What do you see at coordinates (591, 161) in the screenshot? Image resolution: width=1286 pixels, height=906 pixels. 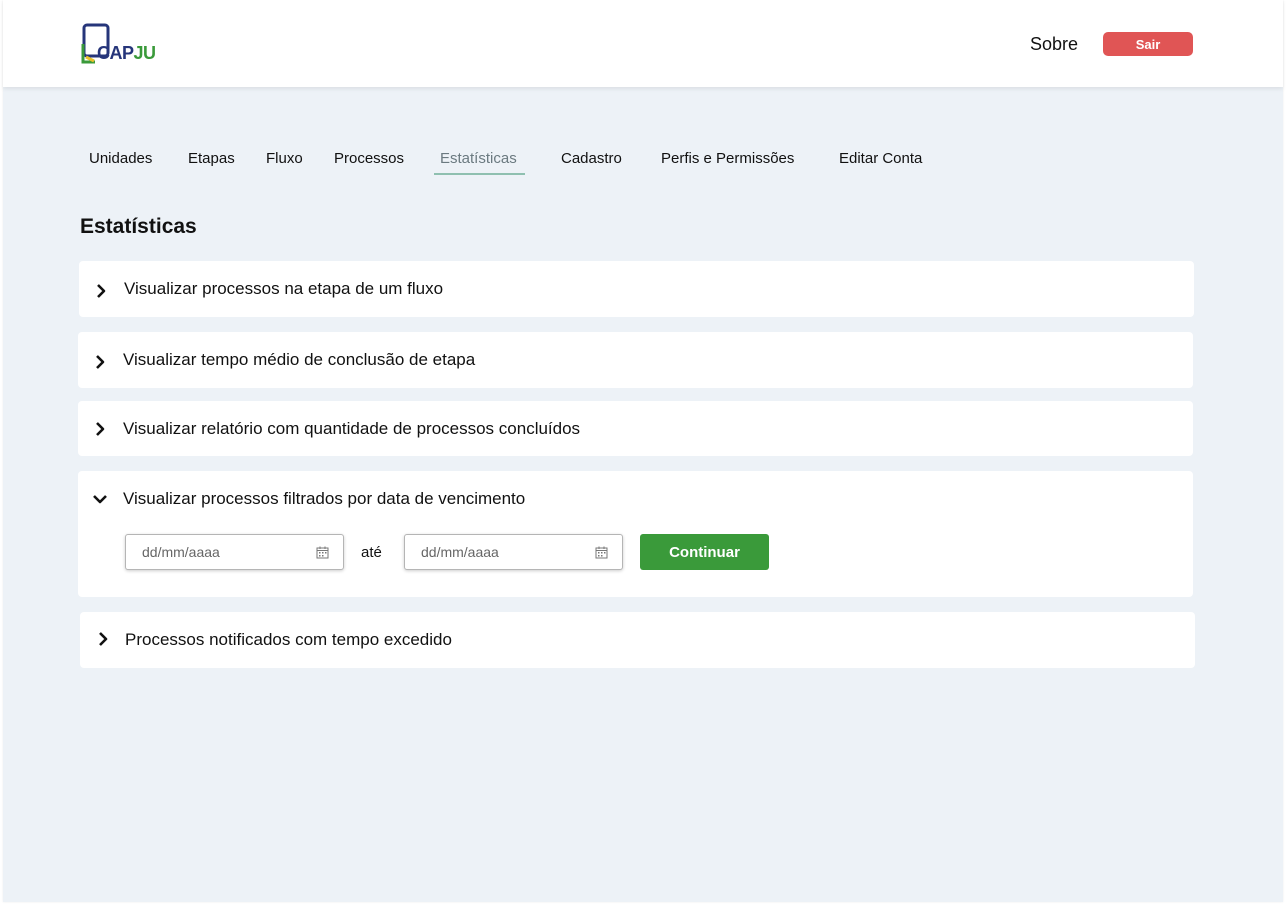 I see `nav-item-cadastro: Cadastro` at bounding box center [591, 161].